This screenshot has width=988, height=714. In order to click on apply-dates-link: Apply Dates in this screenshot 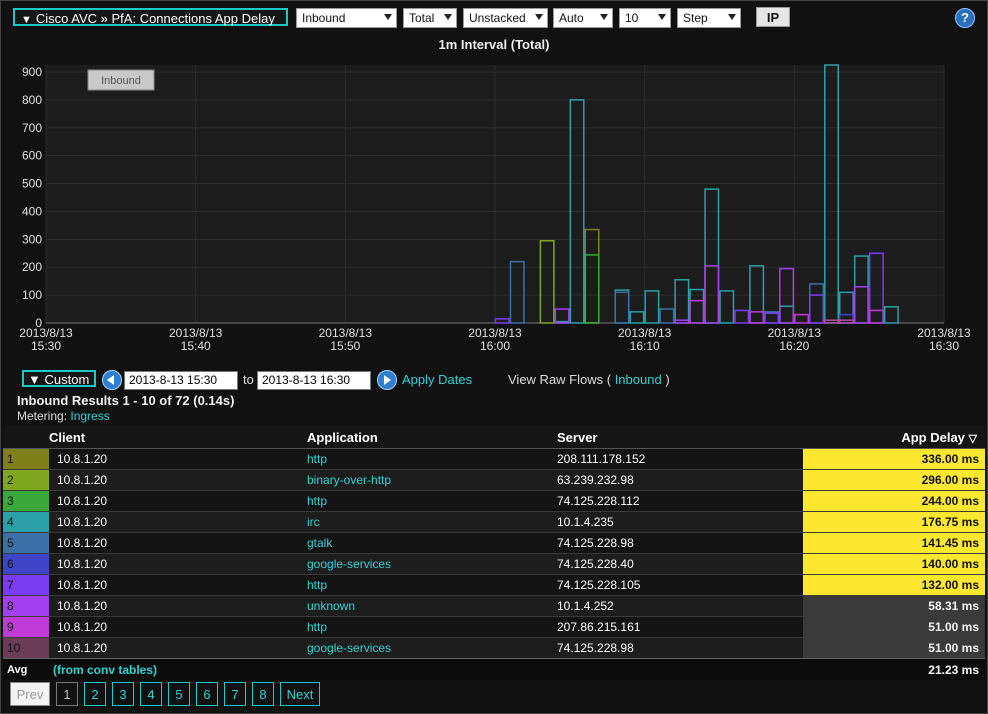, I will do `click(437, 379)`.